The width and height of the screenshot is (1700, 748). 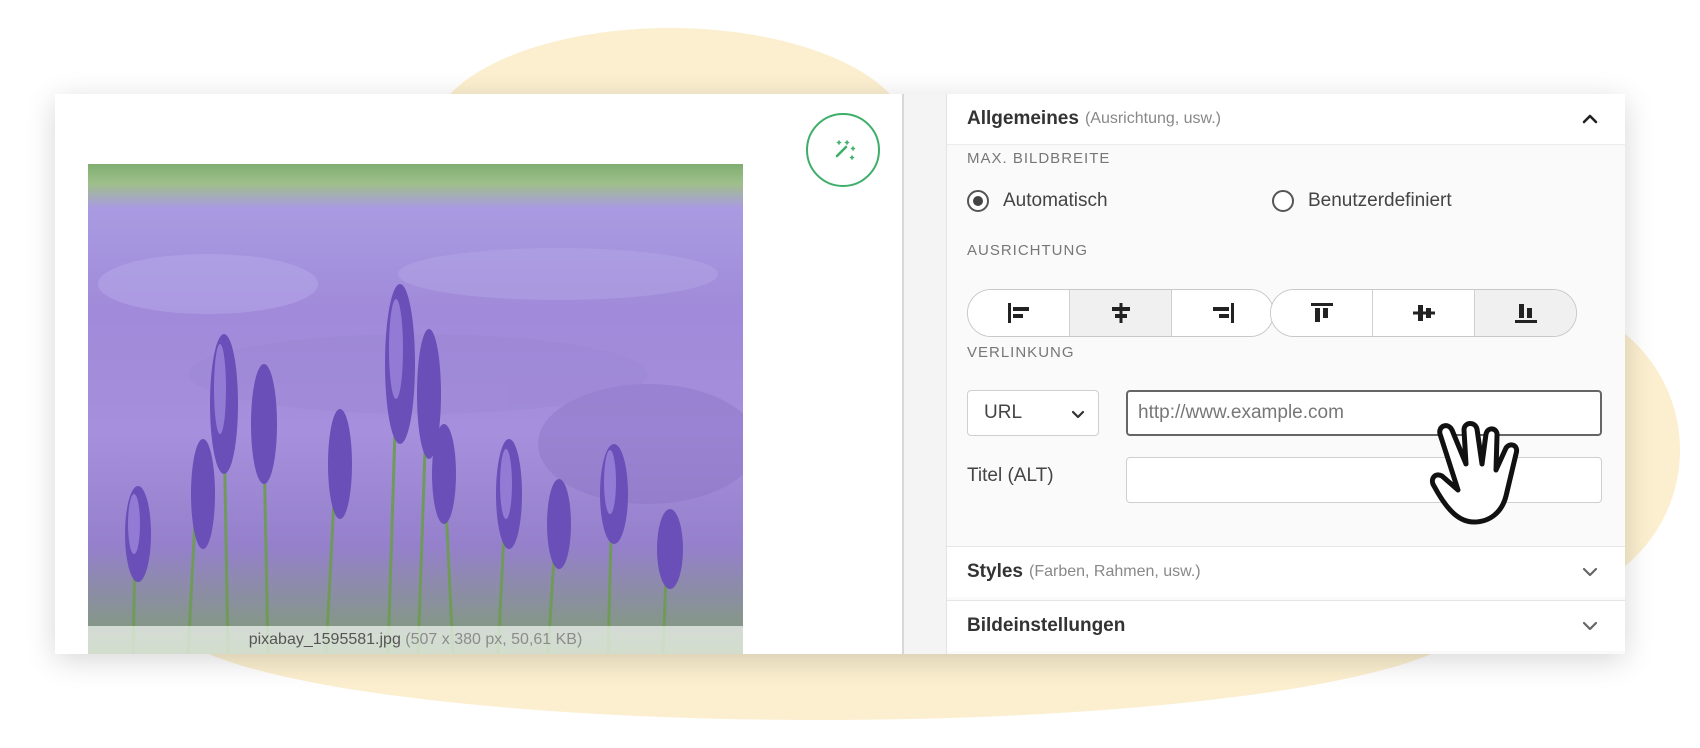 I want to click on align-left-button, so click(x=1019, y=313).